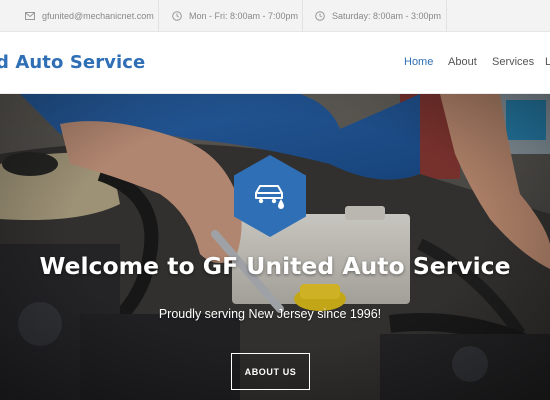 This screenshot has height=400, width=550. What do you see at coordinates (270, 314) in the screenshot?
I see `hero-subtitle: Proudly serving New Jersey since 1996!` at bounding box center [270, 314].